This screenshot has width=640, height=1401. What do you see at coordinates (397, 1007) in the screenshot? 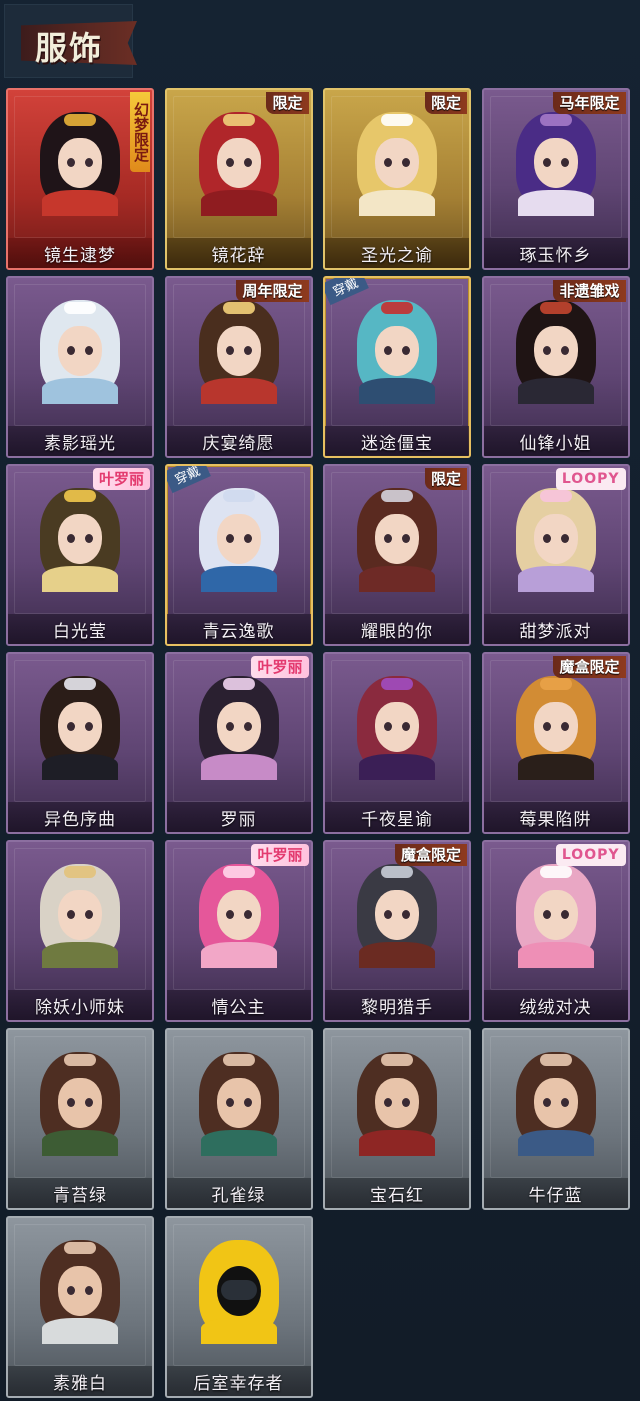
I see `costume-name: 黎明猎手` at bounding box center [397, 1007].